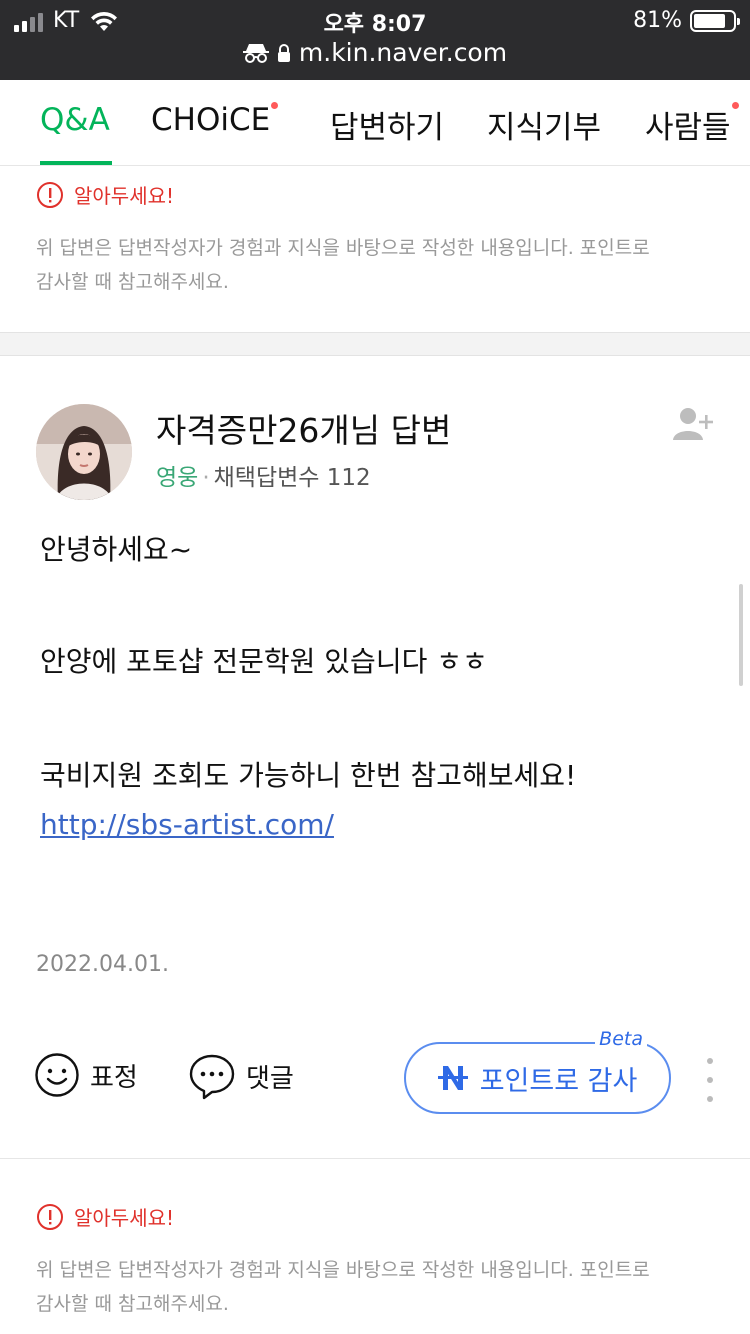 This screenshot has width=750, height=1334. What do you see at coordinates (686, 20) in the screenshot?
I see `battery-area: 81%` at bounding box center [686, 20].